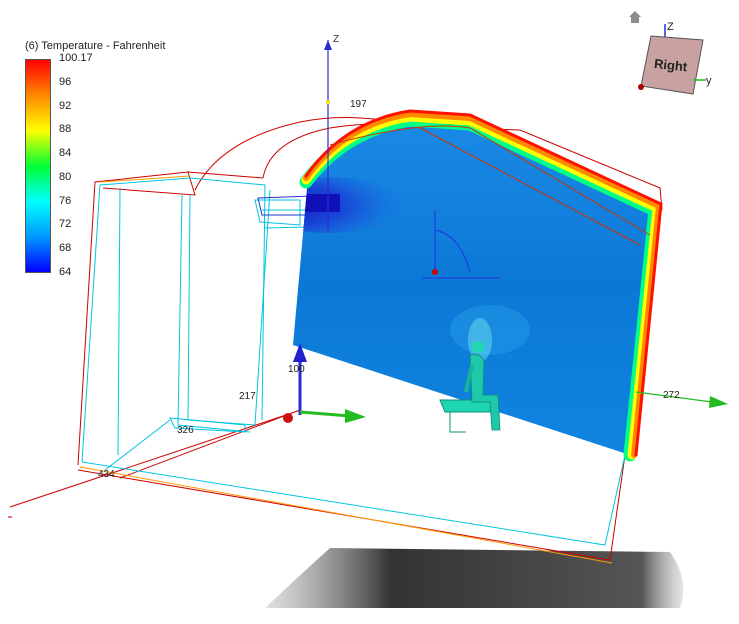 This screenshot has height=624, width=739. I want to click on viewcube-z-label: Z, so click(670, 27).